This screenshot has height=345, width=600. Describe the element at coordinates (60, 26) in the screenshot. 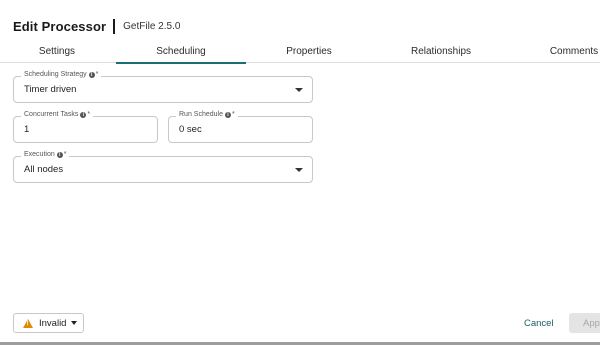

I see `dialog-title: Edit Processor` at that location.